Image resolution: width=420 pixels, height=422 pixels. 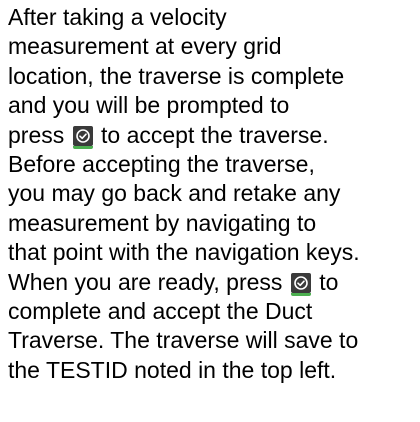 What do you see at coordinates (117, 17) in the screenshot?
I see `text-line-1: After taking a velocity` at bounding box center [117, 17].